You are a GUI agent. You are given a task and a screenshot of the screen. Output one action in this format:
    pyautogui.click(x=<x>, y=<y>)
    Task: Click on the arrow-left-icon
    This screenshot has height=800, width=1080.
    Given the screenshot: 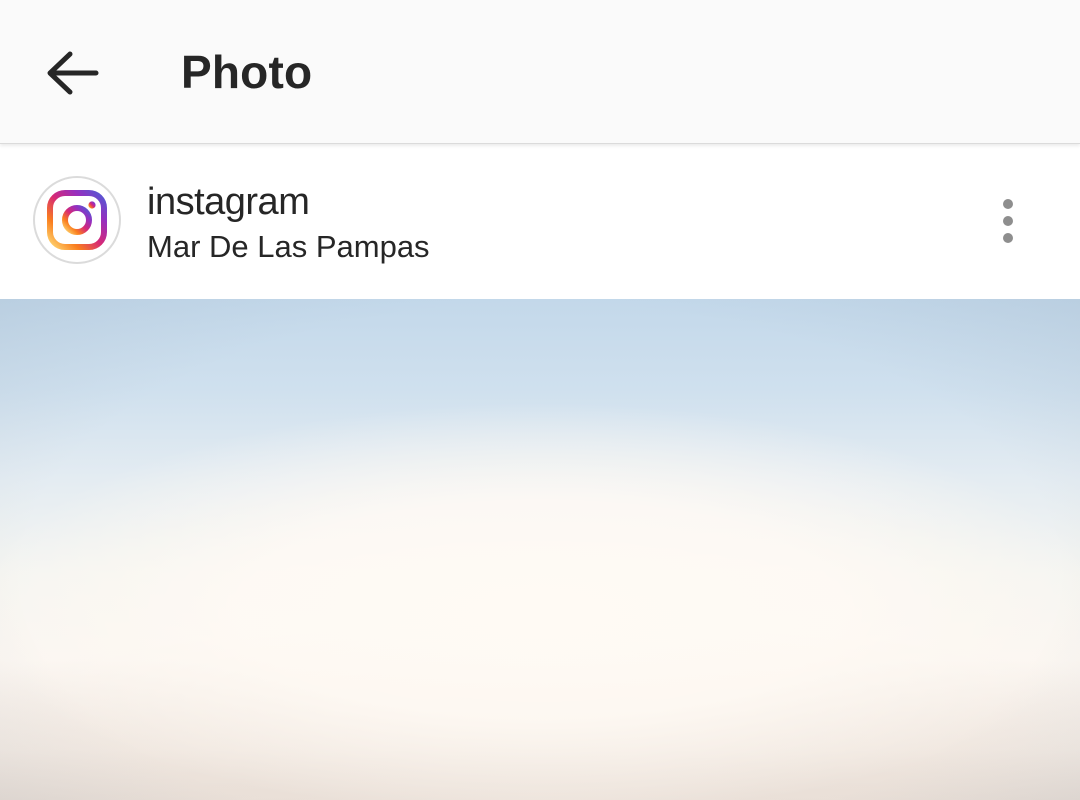 What is the action you would take?
    pyautogui.click(x=73, y=73)
    